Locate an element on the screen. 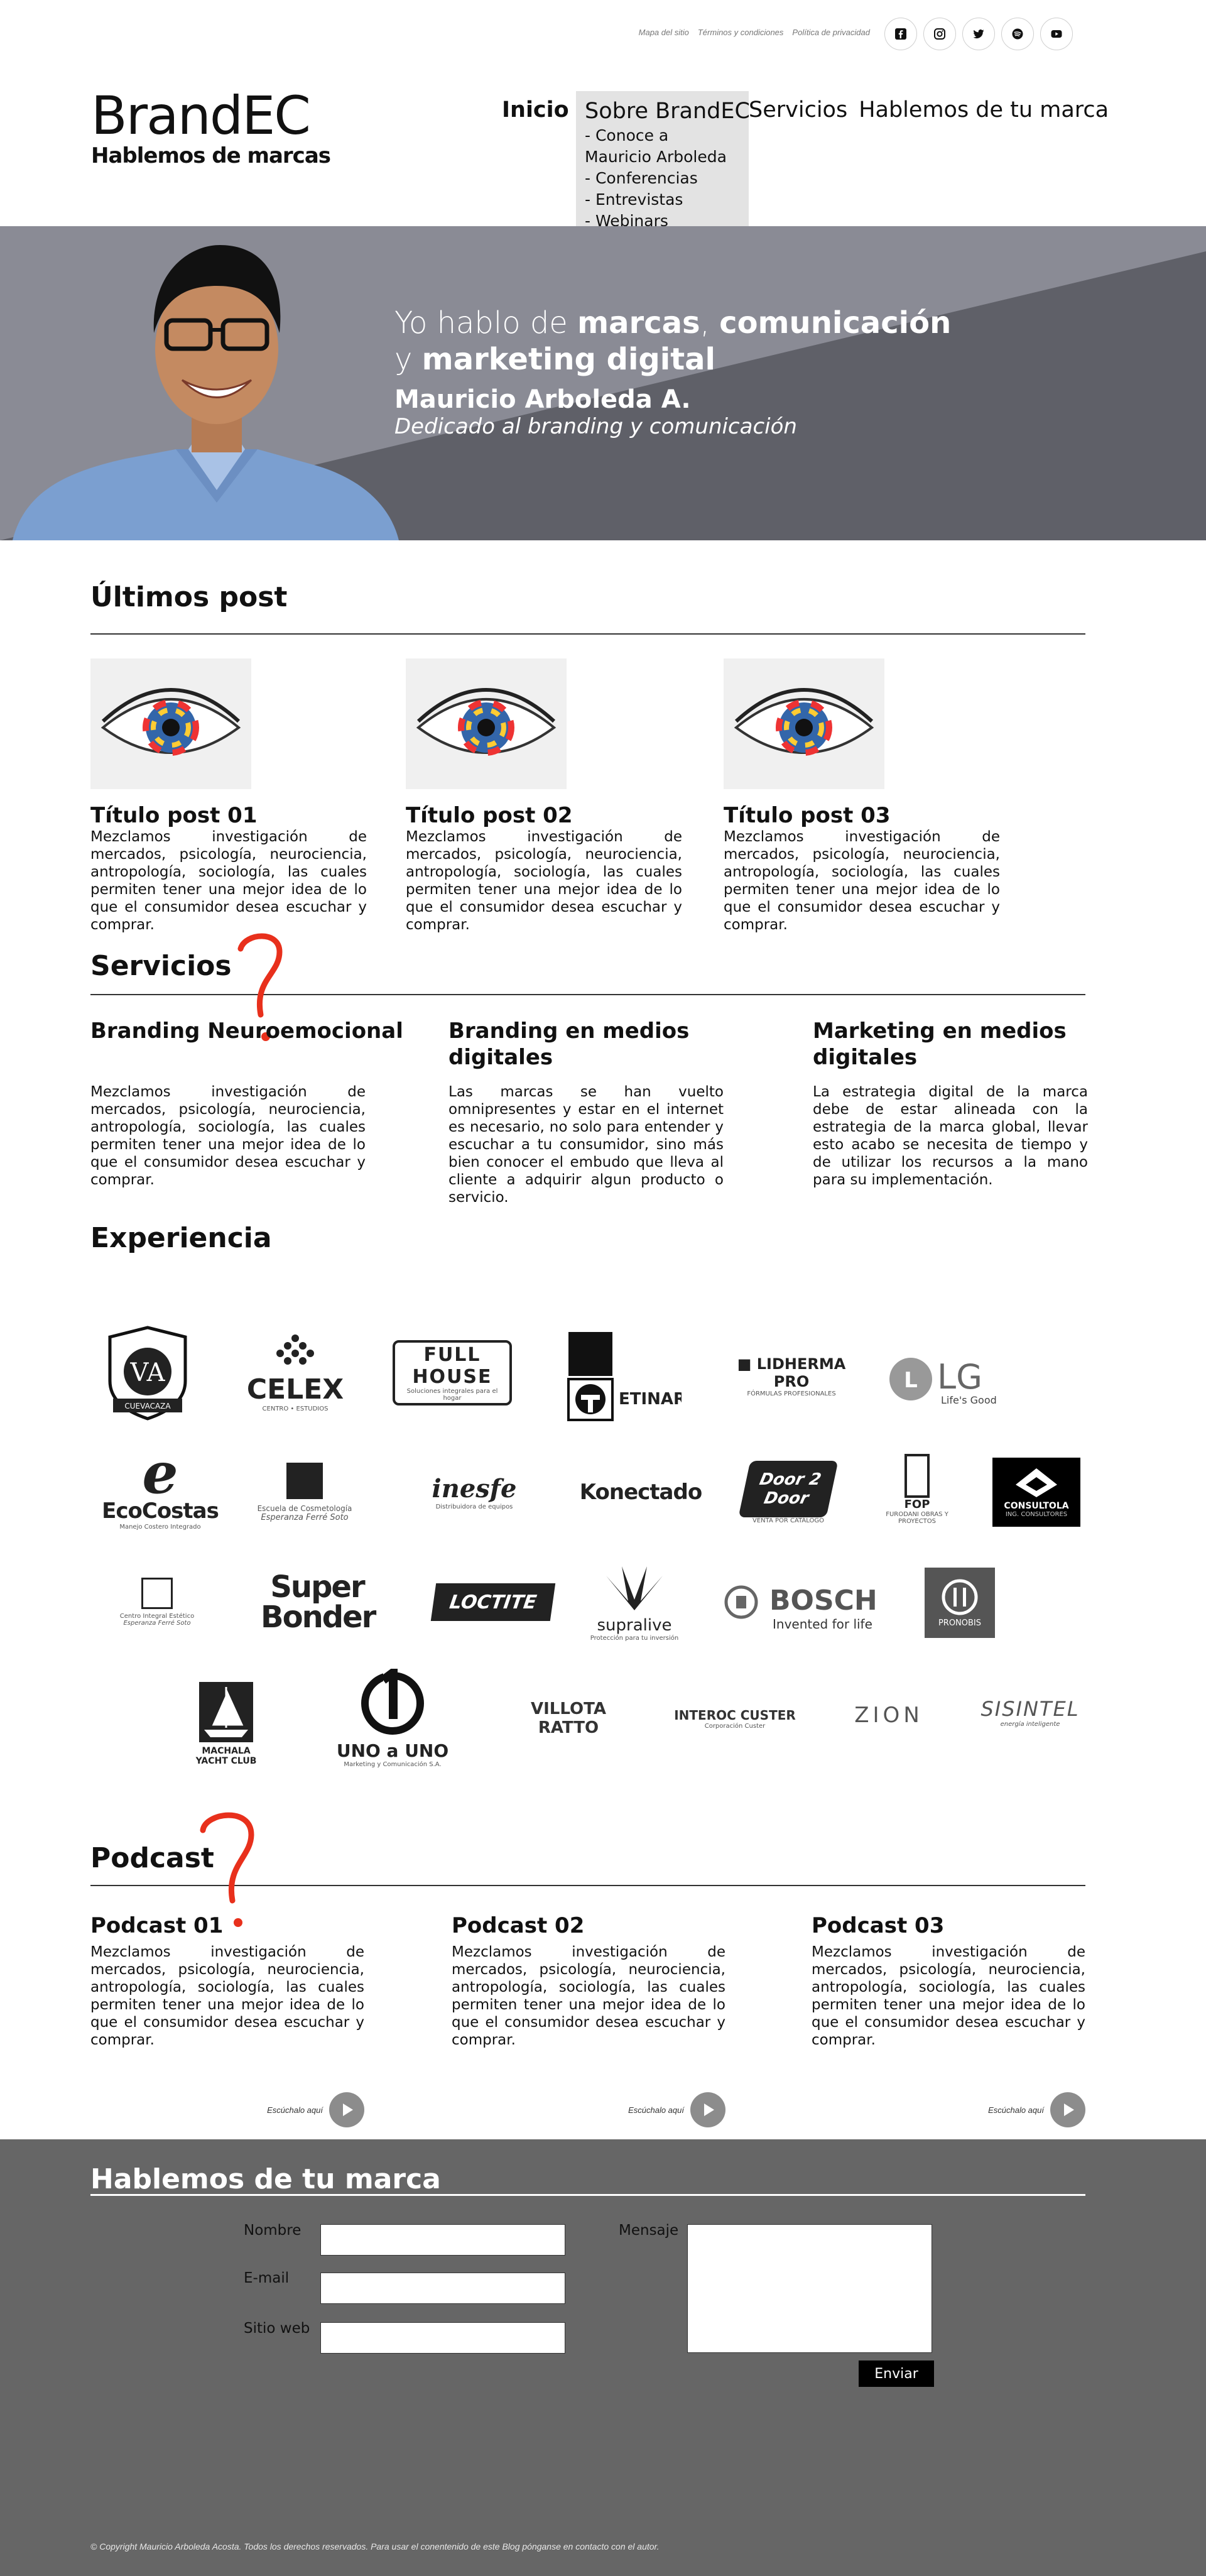  podcast-title: Podcast 01 is located at coordinates (227, 1926).